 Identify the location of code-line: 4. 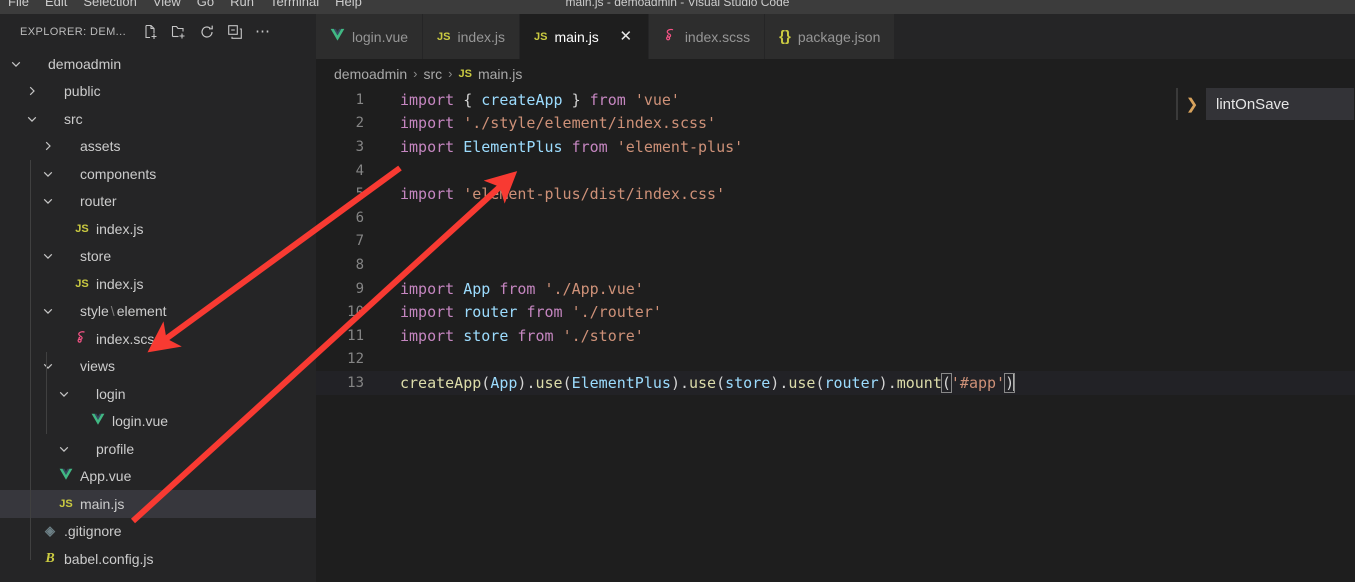
(835, 171).